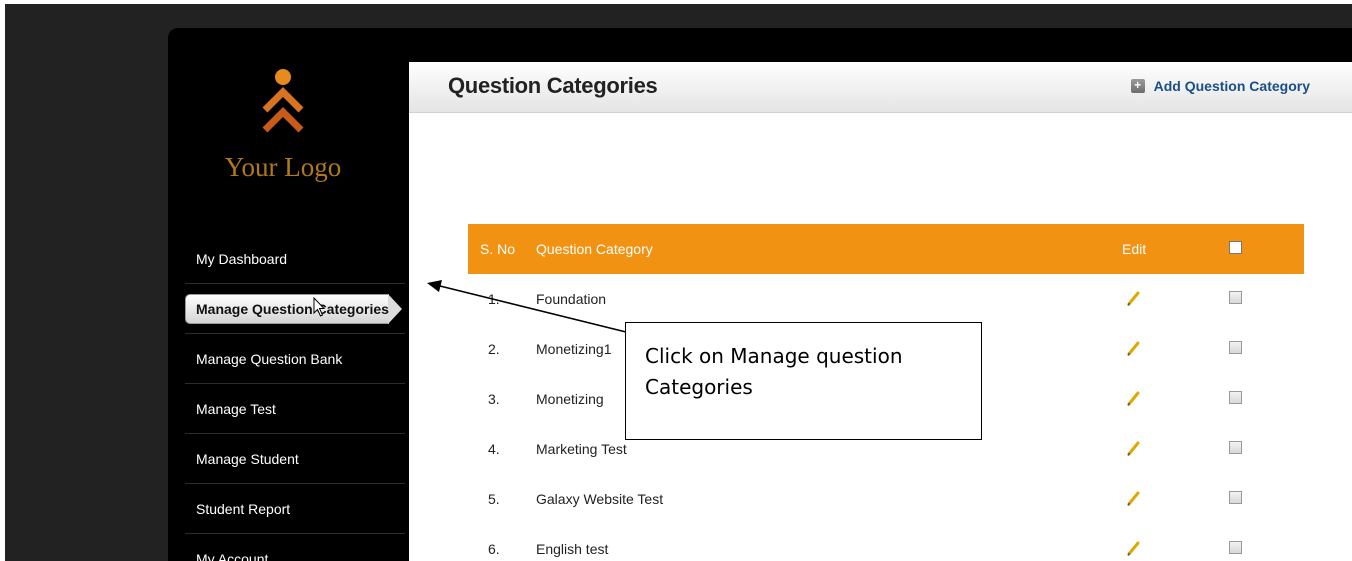  What do you see at coordinates (527, 306) in the screenshot?
I see `callout-arrow` at bounding box center [527, 306].